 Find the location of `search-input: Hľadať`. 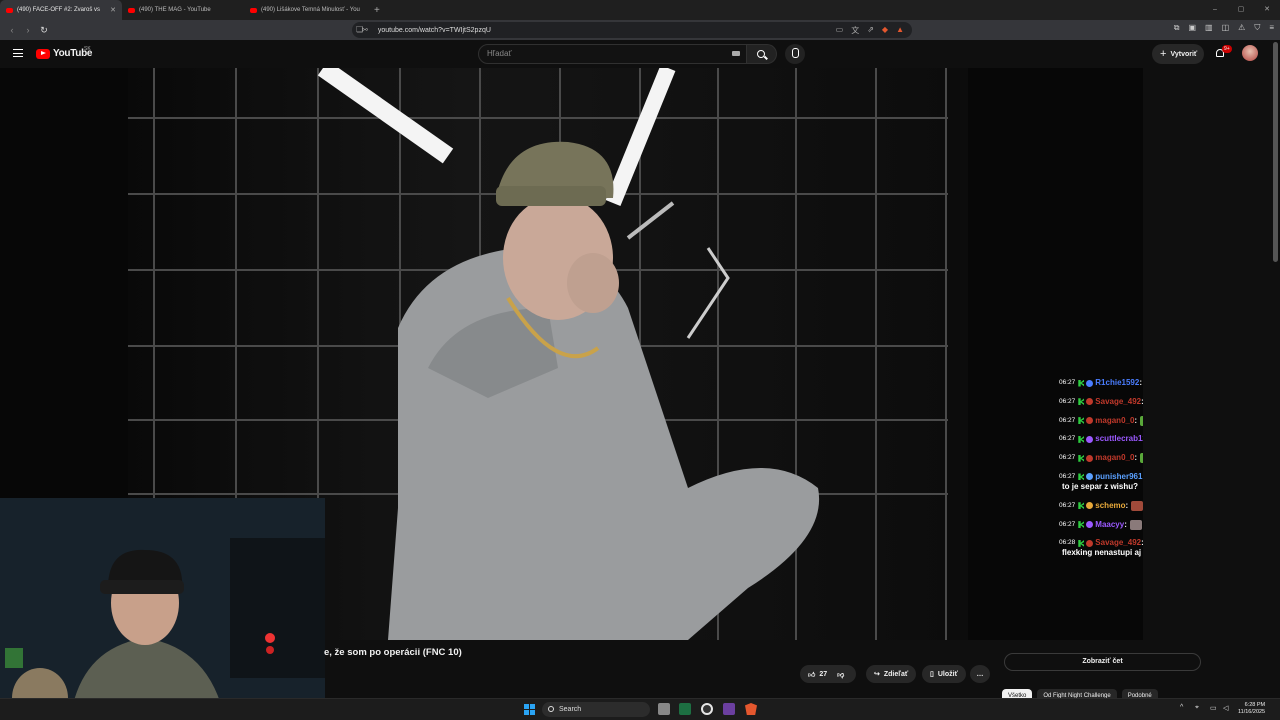

search-input: Hľadať is located at coordinates (612, 54).